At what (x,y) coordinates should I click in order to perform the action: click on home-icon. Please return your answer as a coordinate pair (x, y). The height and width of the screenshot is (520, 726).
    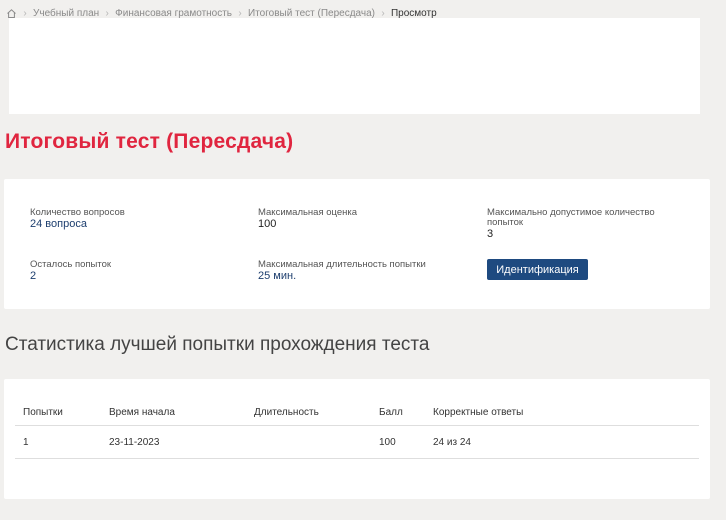
    Looking at the image, I should click on (11, 13).